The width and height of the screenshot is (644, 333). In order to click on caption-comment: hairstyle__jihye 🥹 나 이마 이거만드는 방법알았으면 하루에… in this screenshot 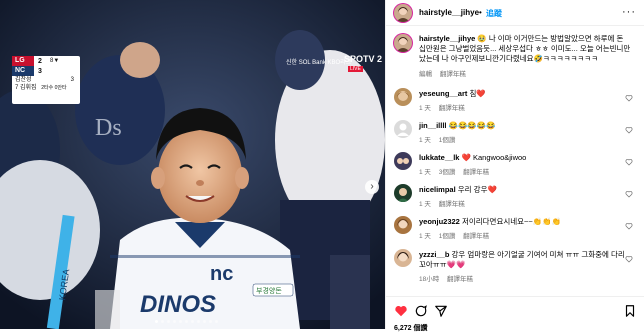, I will do `click(515, 59)`.